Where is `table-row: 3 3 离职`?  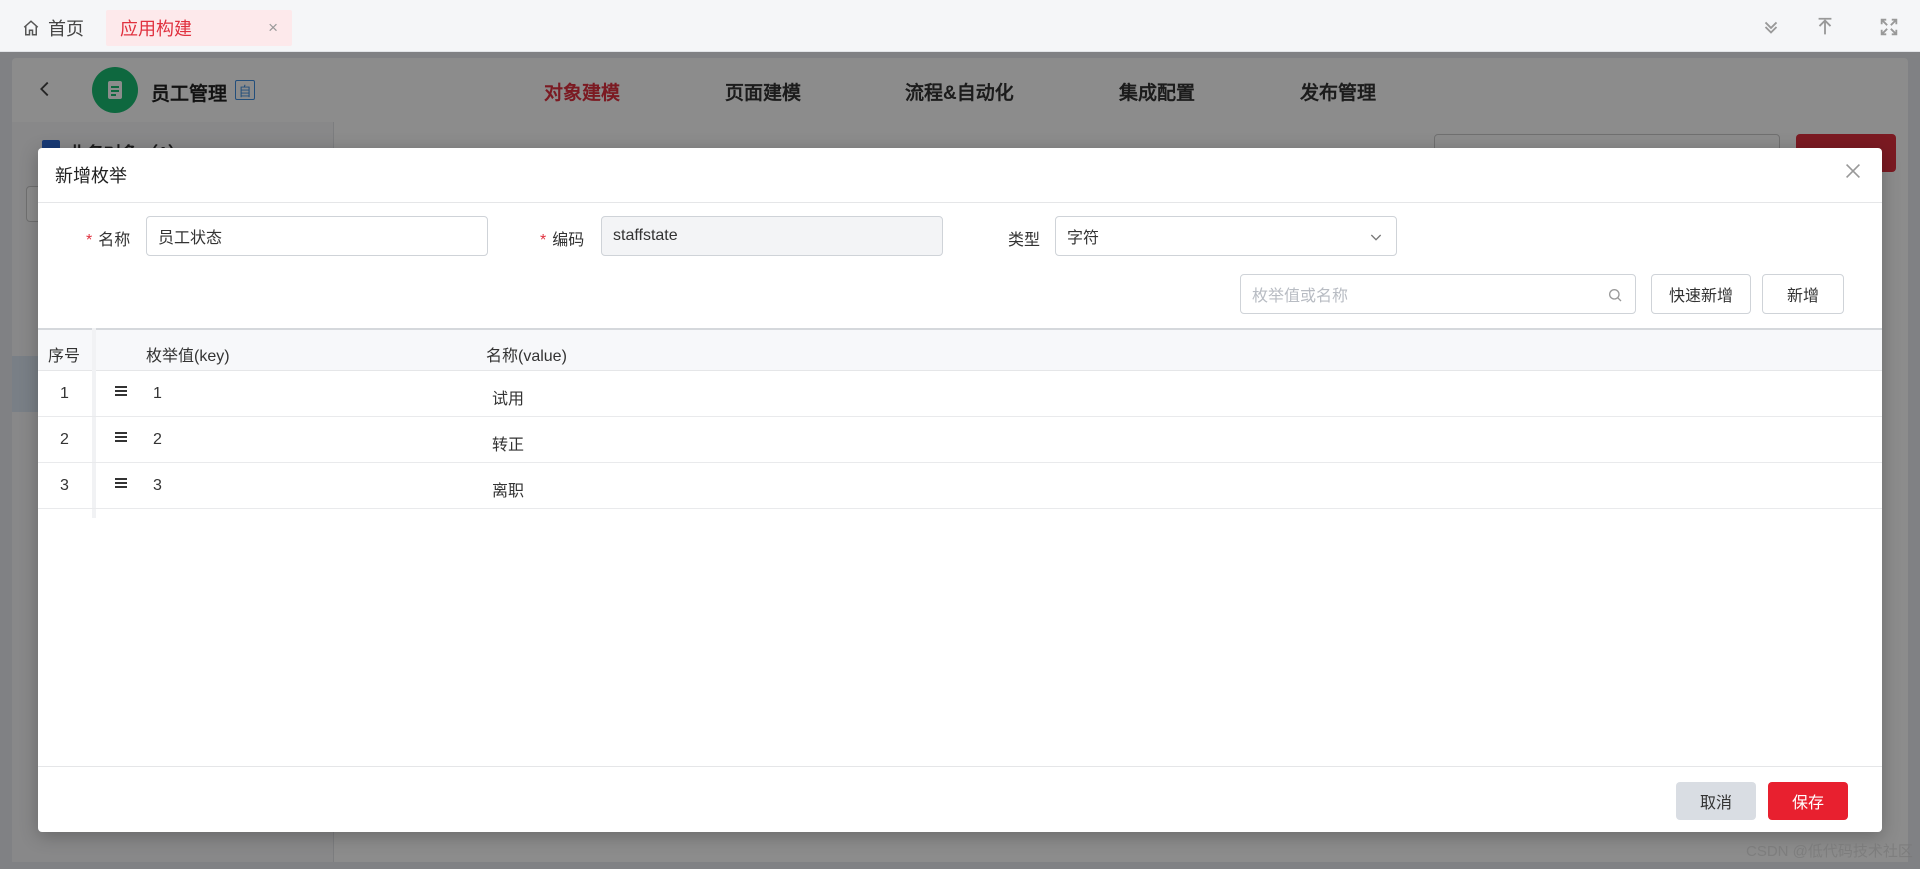
table-row: 3 3 离职 is located at coordinates (960, 486).